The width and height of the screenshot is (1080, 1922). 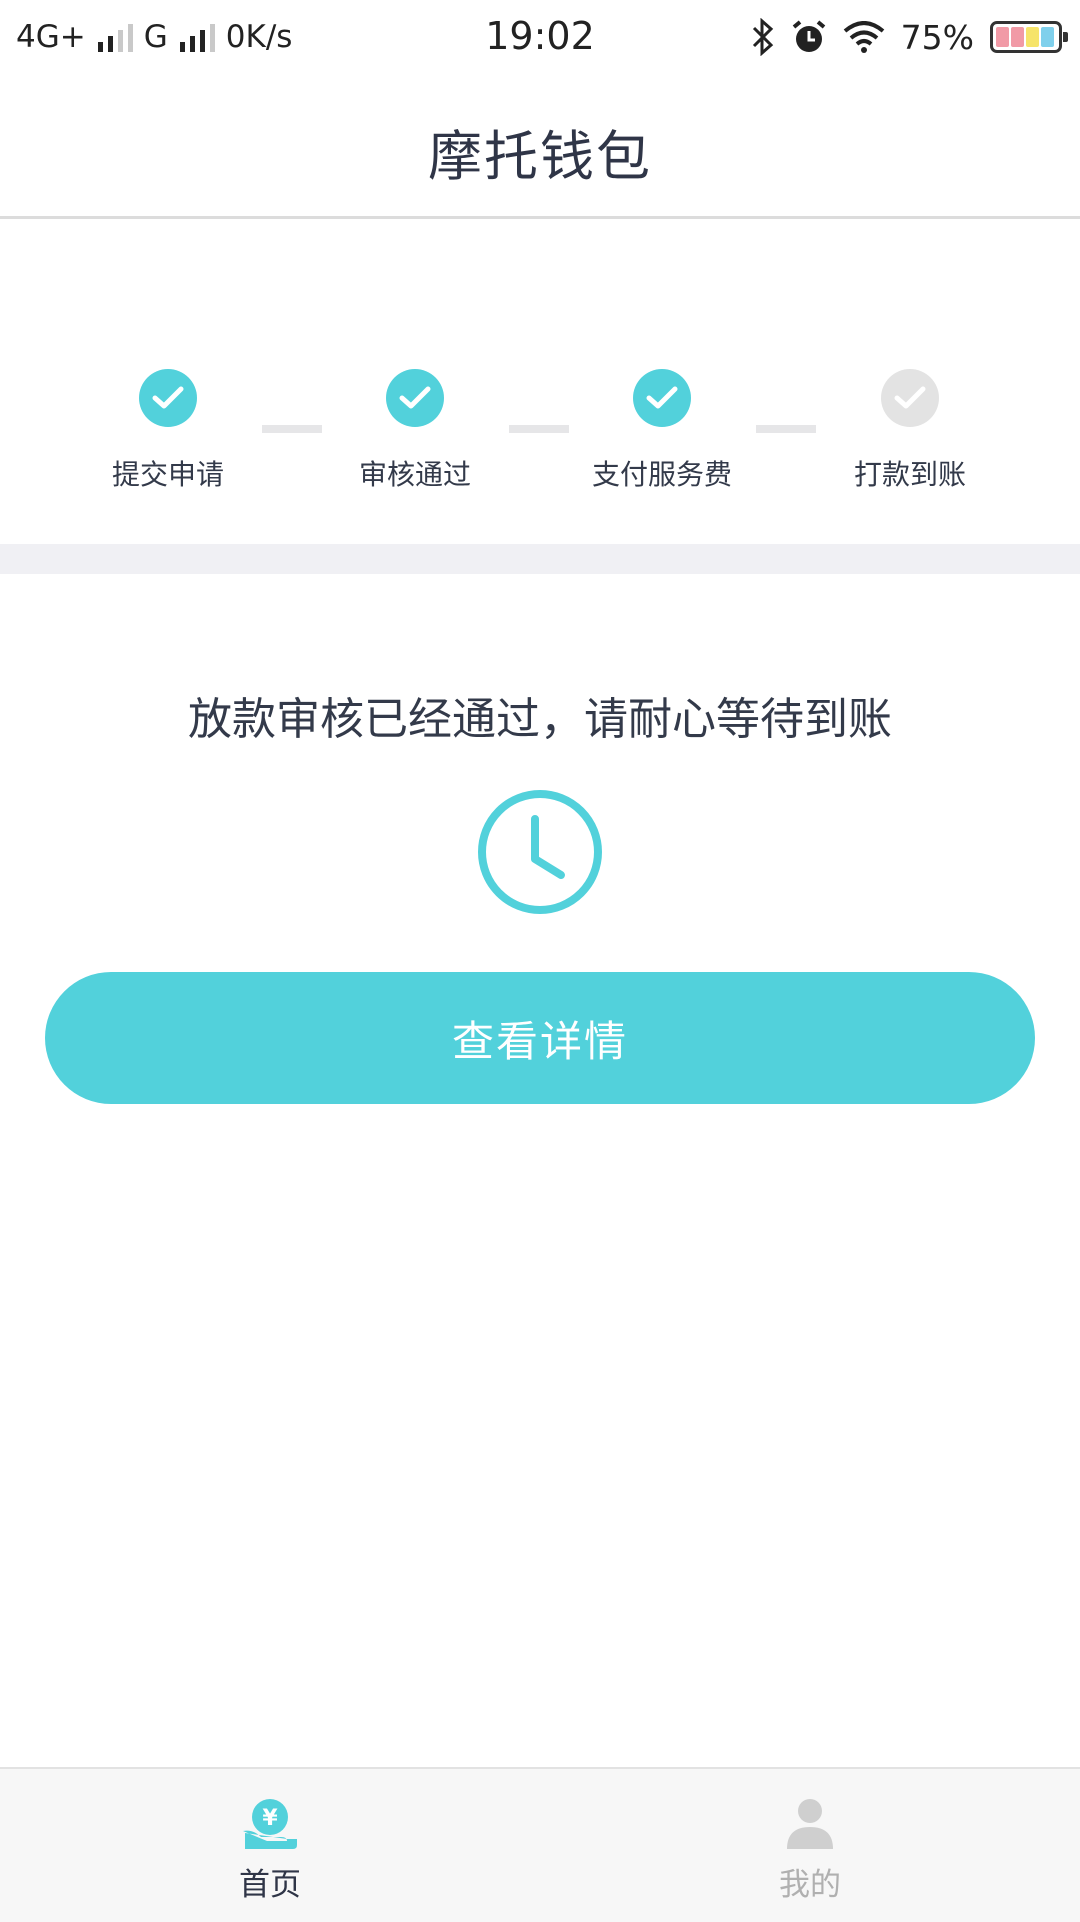 What do you see at coordinates (808, 36) in the screenshot?
I see `alarm-icon` at bounding box center [808, 36].